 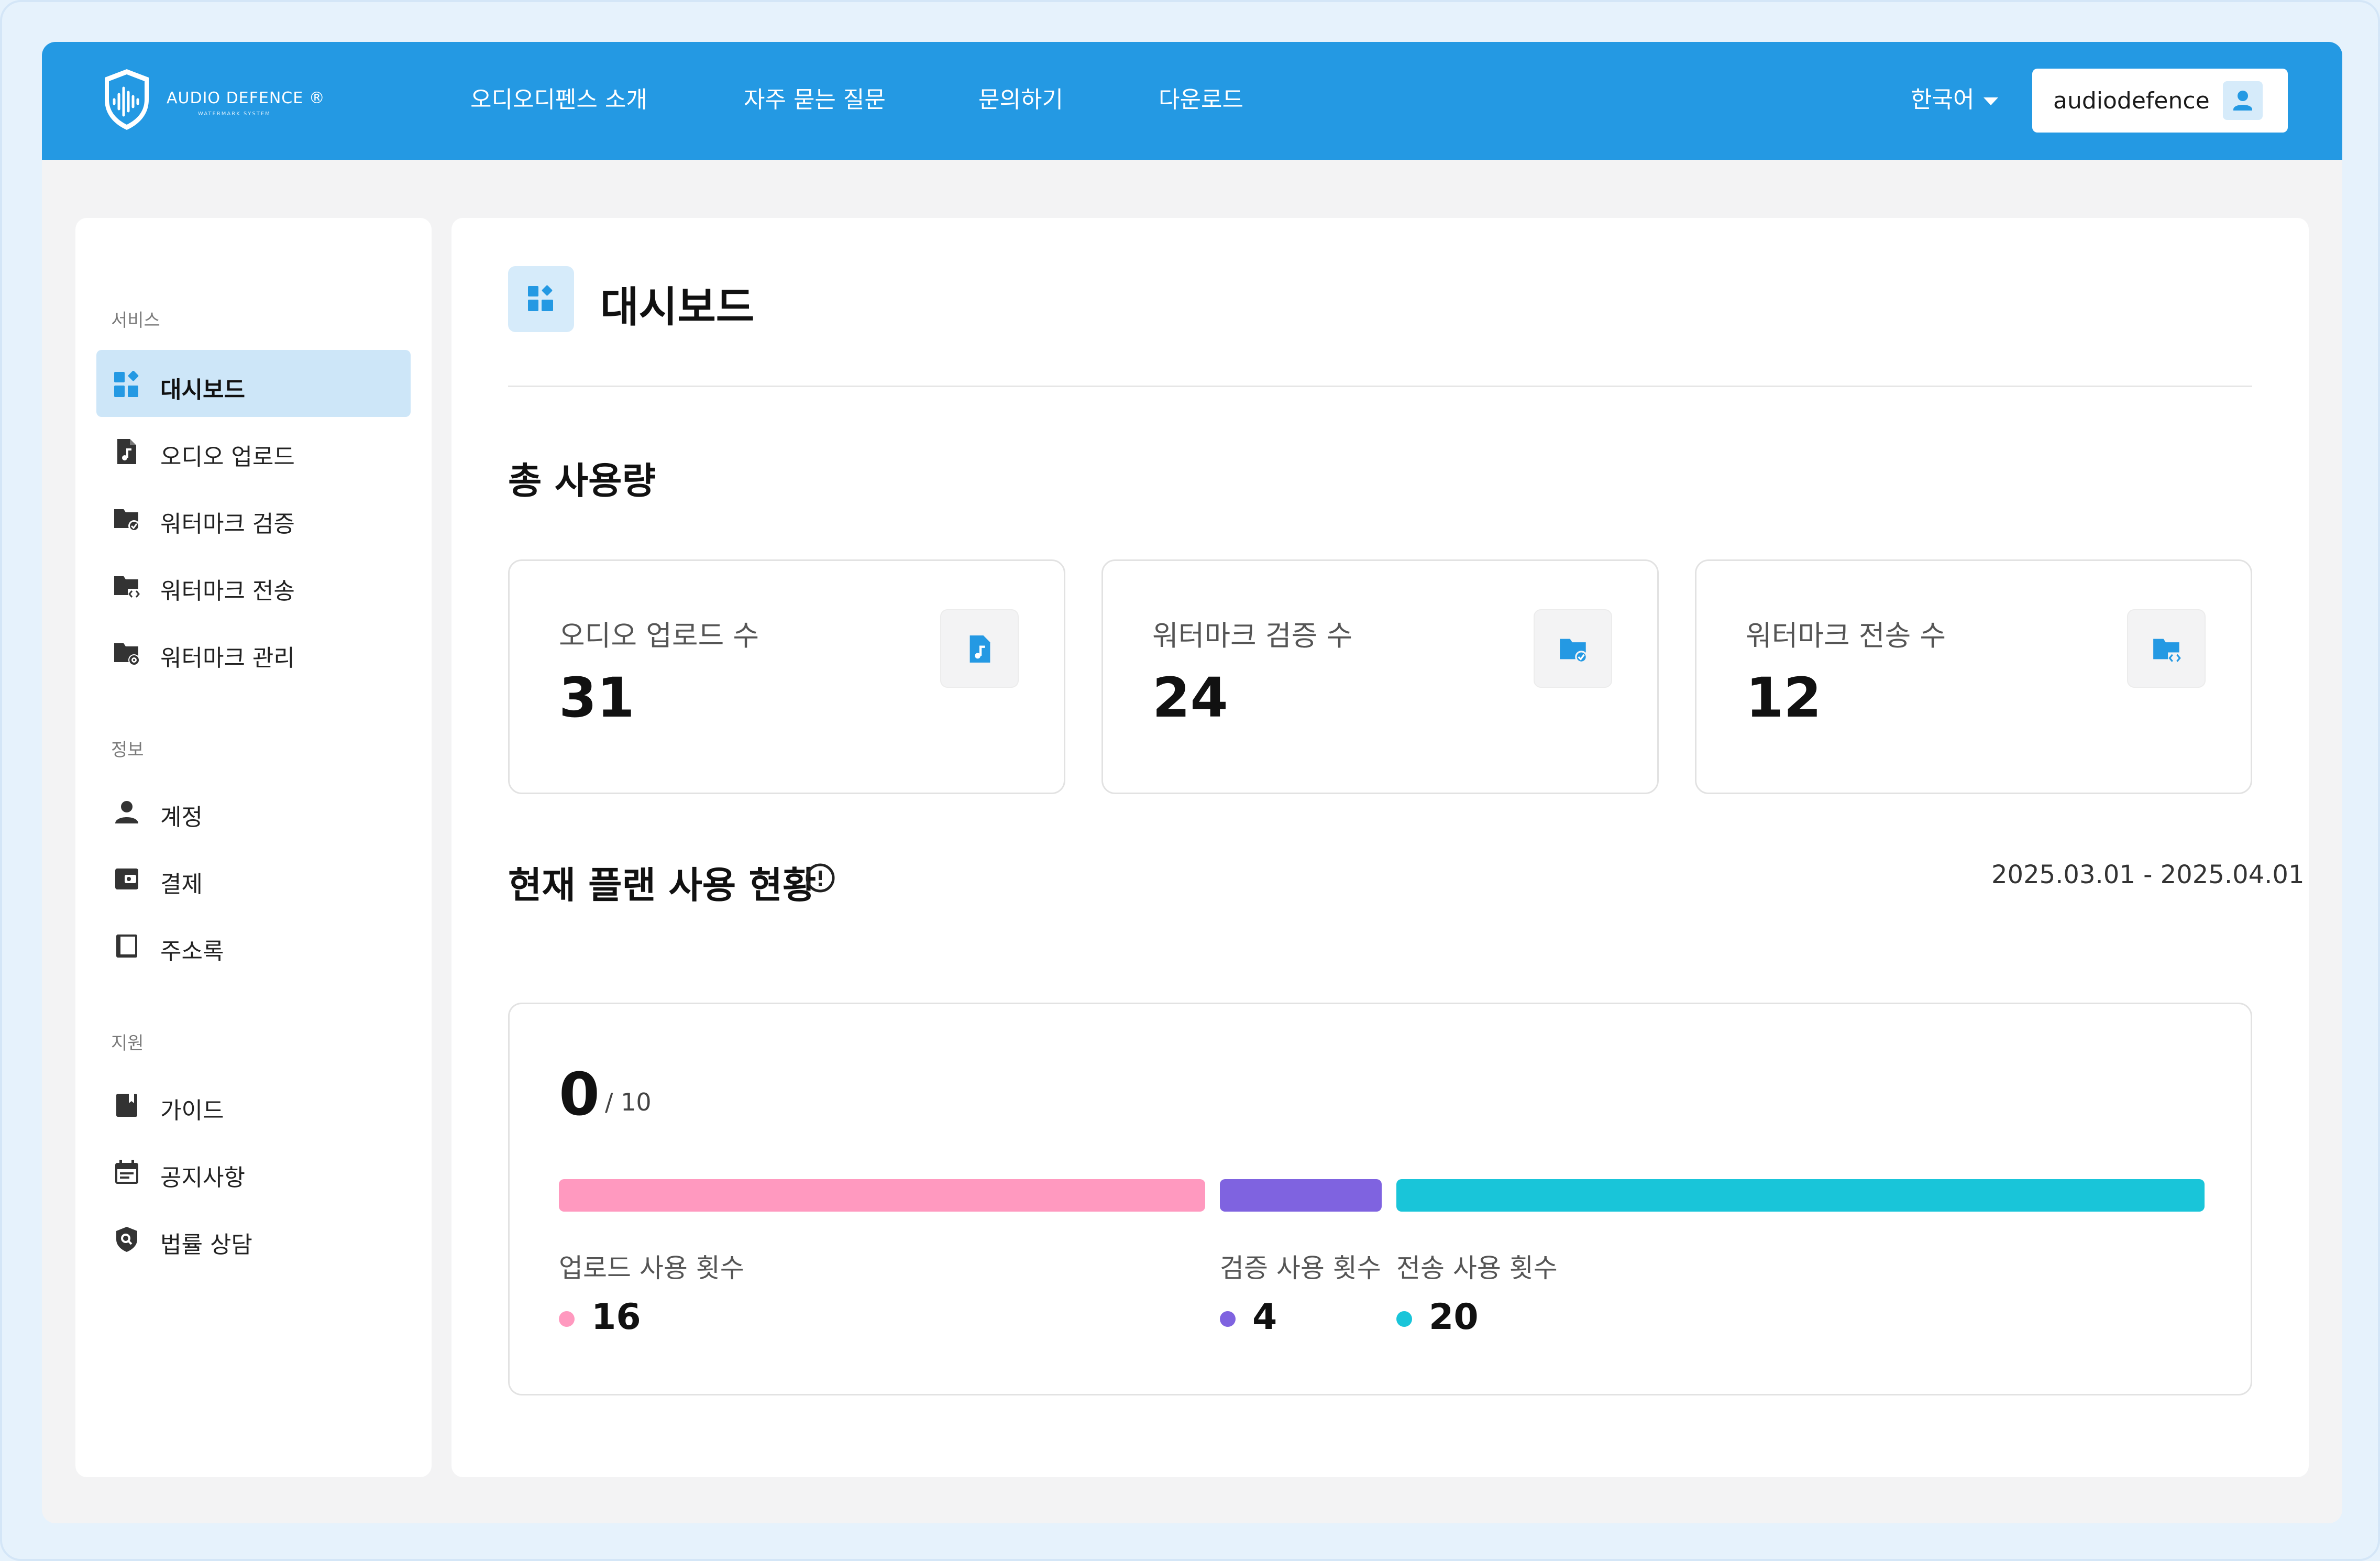 What do you see at coordinates (1021, 97) in the screenshot?
I see `nav-contact: 문의하기` at bounding box center [1021, 97].